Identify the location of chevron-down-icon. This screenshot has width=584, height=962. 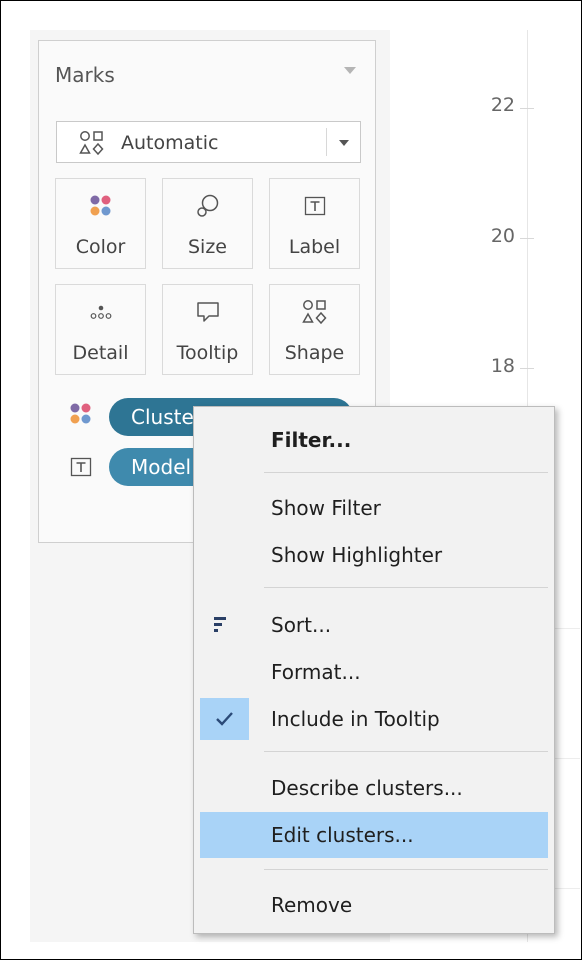
(344, 143).